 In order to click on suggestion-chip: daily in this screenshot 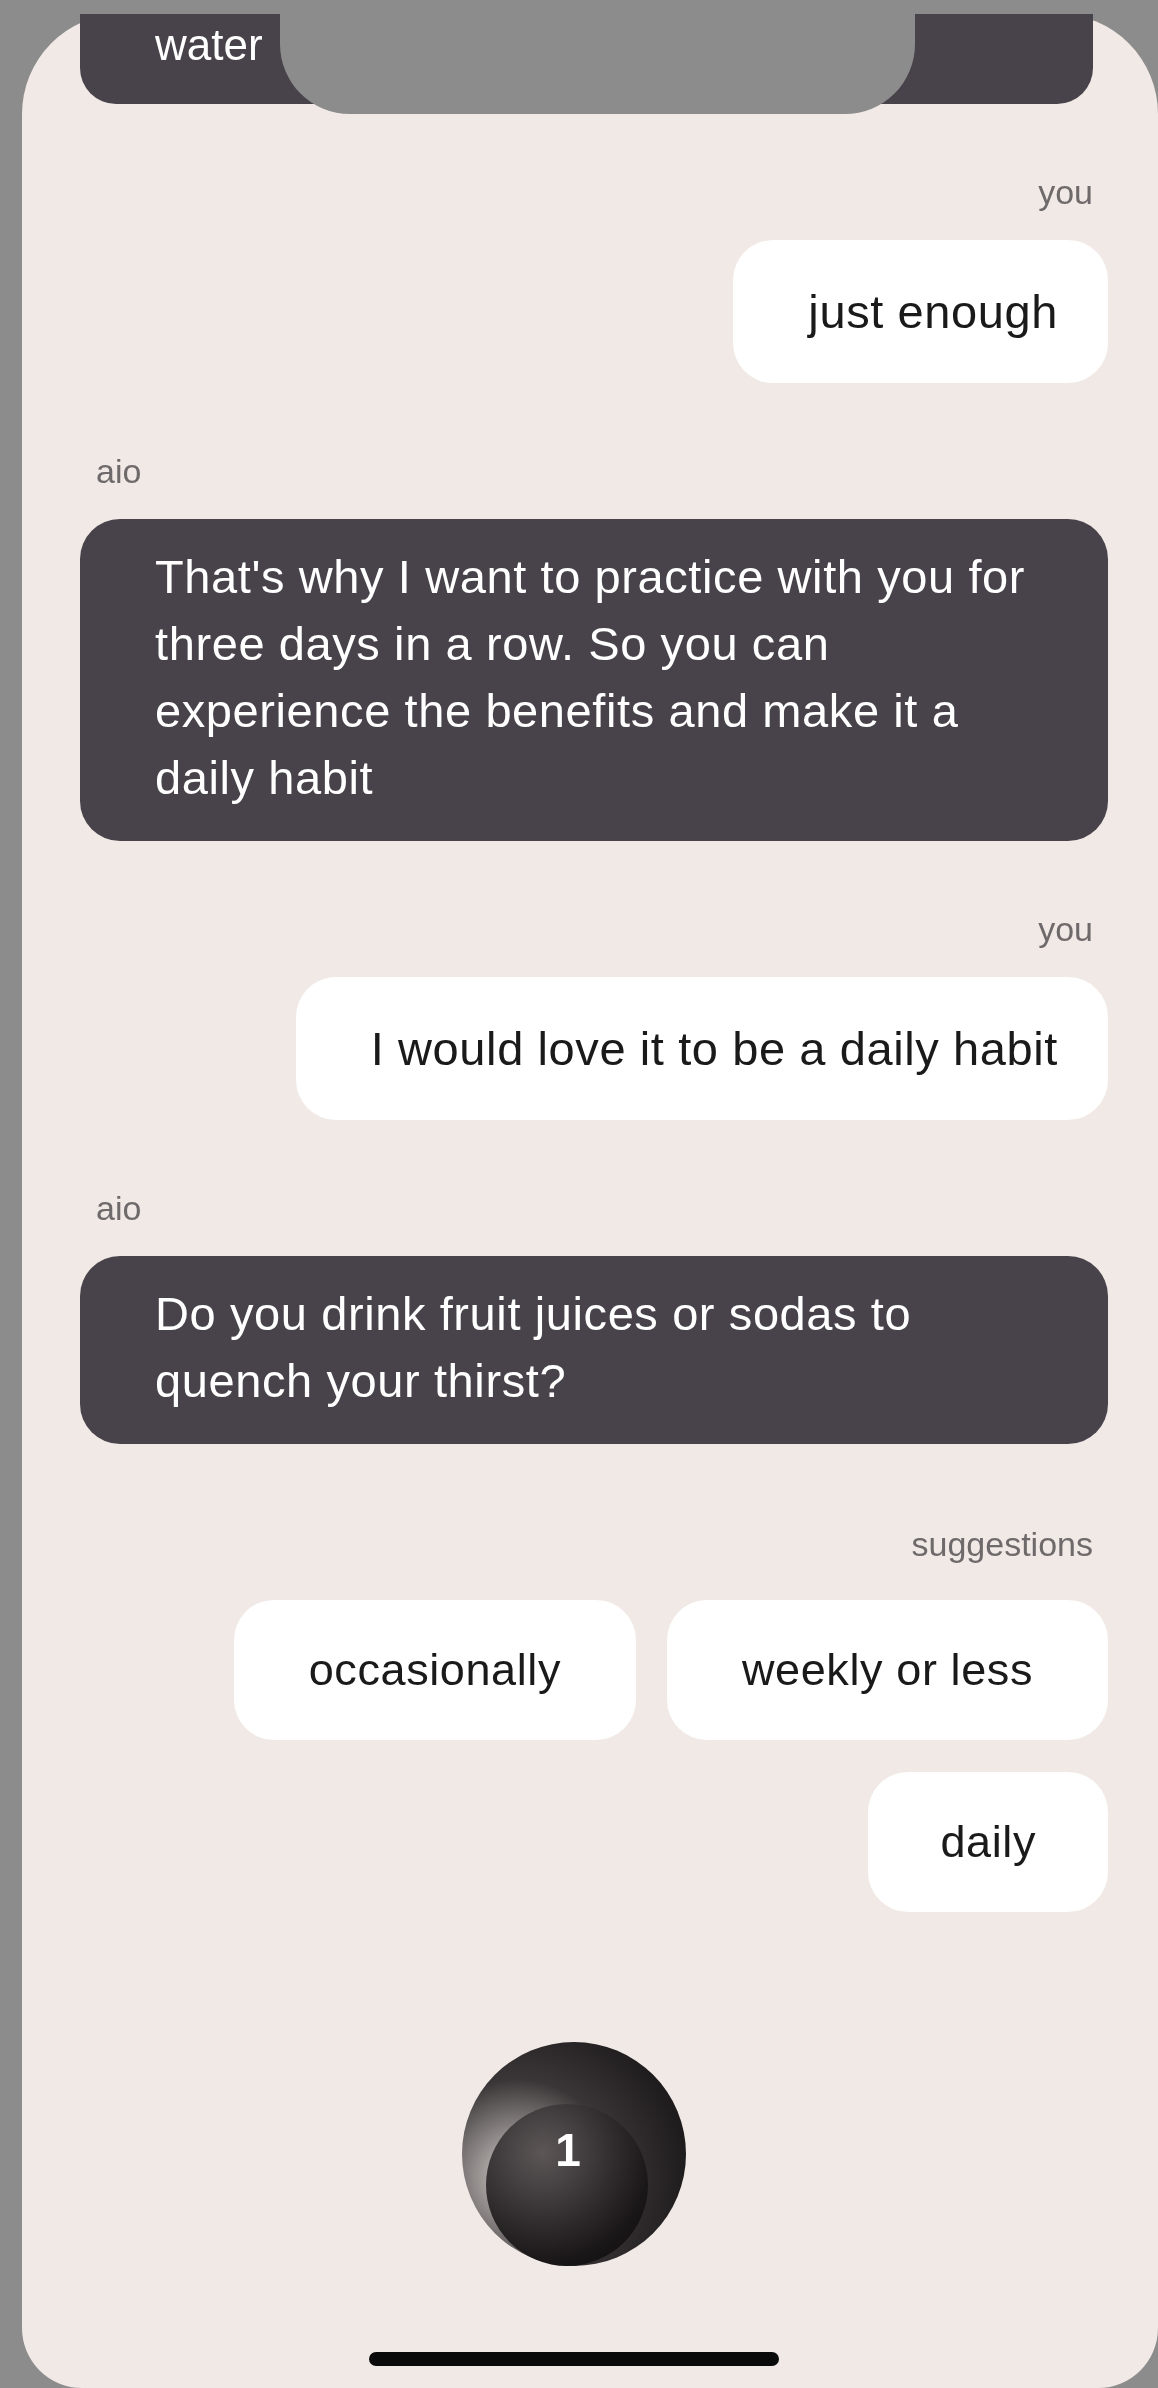, I will do `click(988, 1842)`.